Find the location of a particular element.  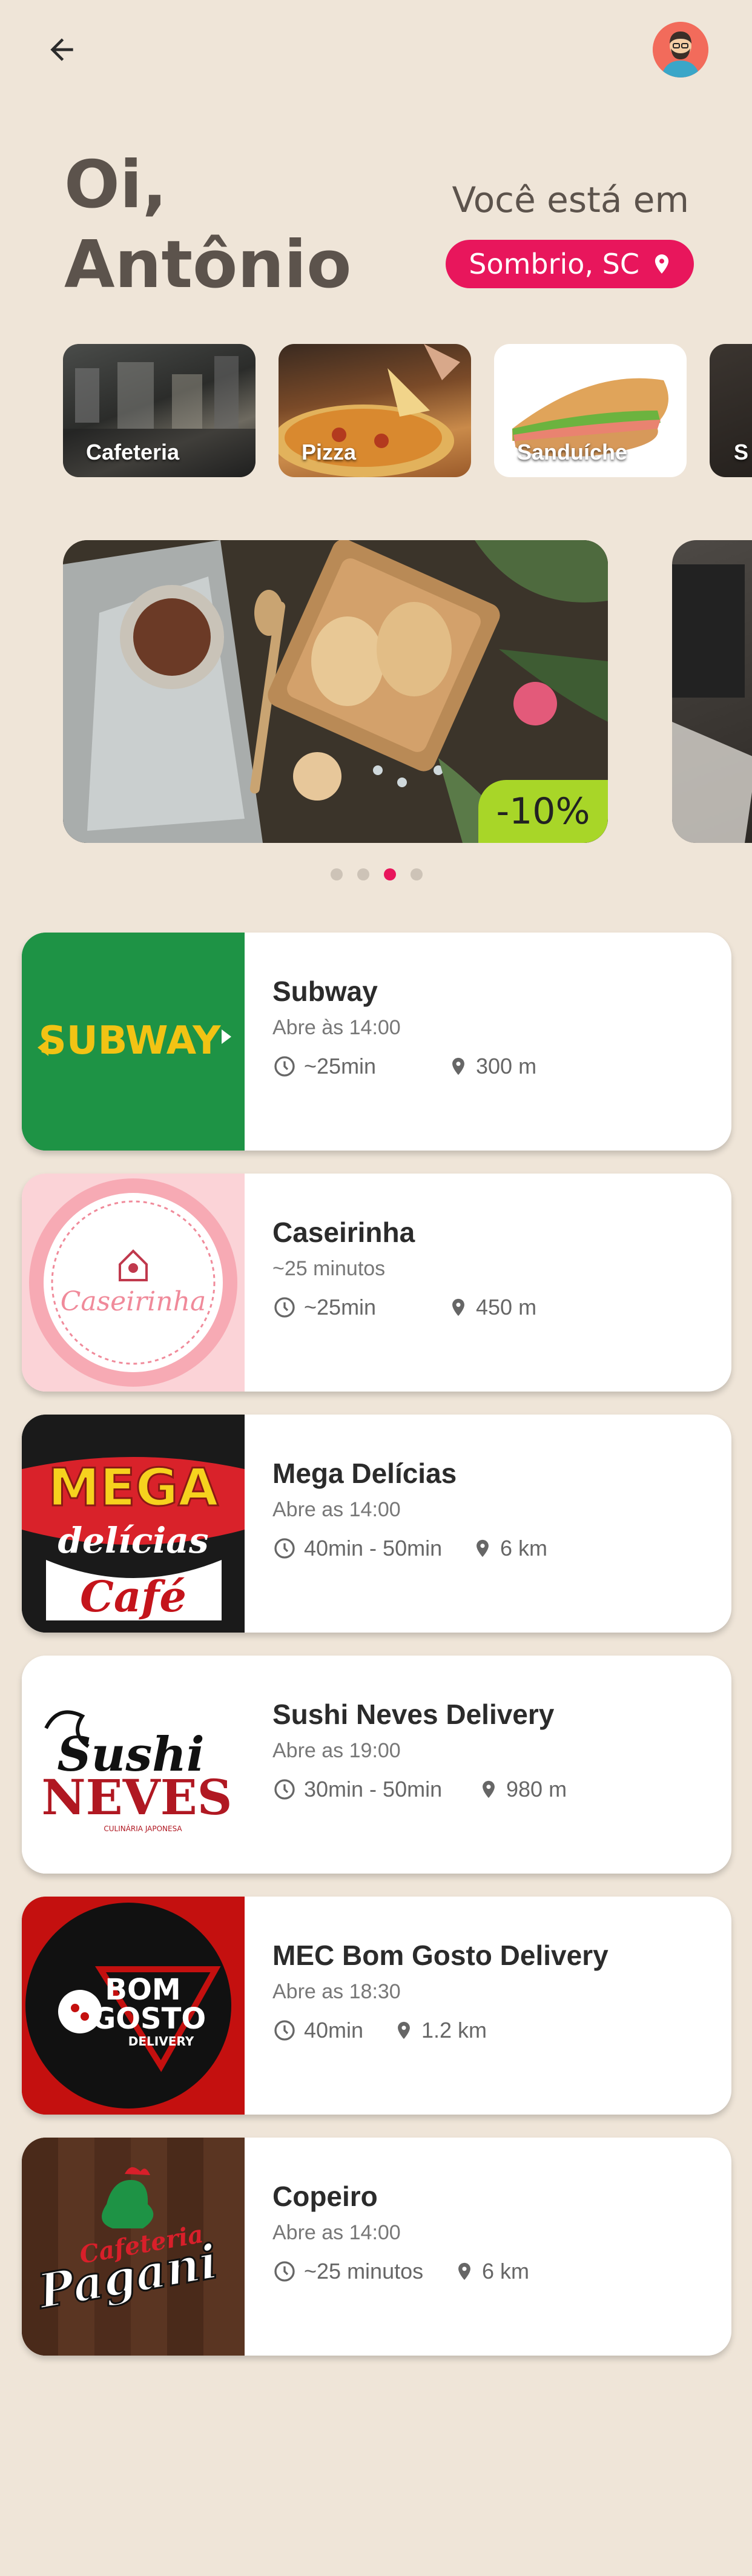

restaurant-name: Copeiro is located at coordinates (325, 2196).